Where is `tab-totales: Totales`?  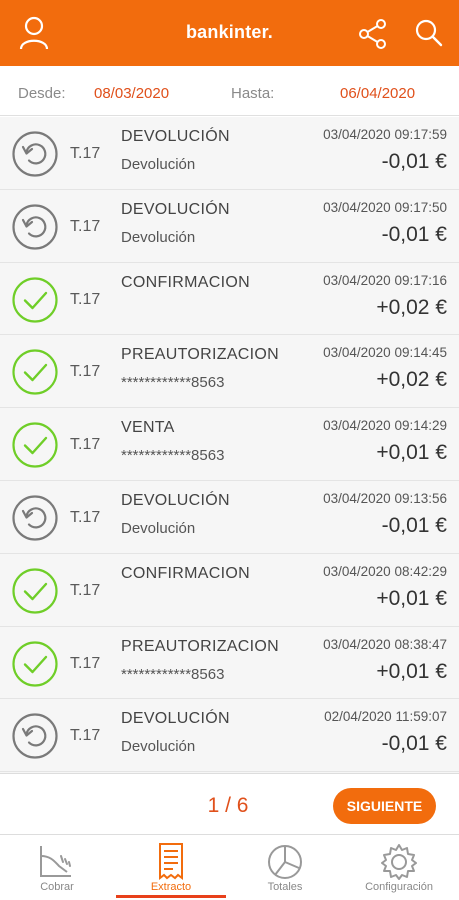 tab-totales: Totales is located at coordinates (285, 868).